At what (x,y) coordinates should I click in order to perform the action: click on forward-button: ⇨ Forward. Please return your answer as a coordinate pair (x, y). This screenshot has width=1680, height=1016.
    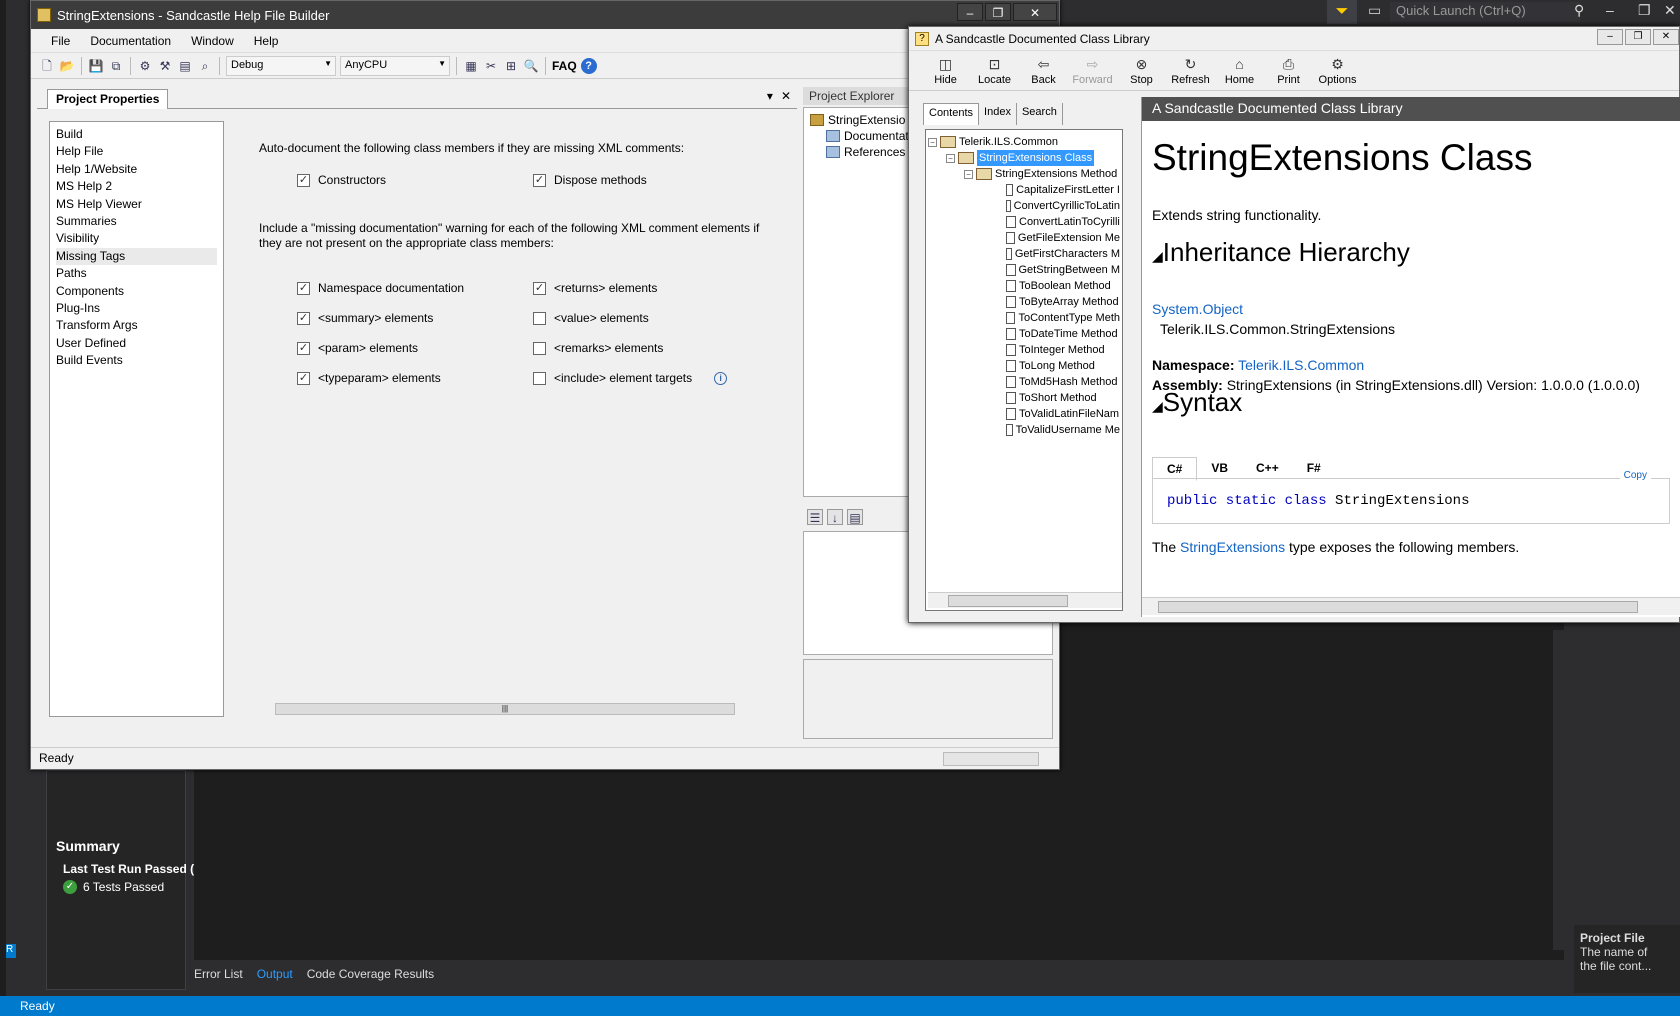
    Looking at the image, I should click on (1092, 71).